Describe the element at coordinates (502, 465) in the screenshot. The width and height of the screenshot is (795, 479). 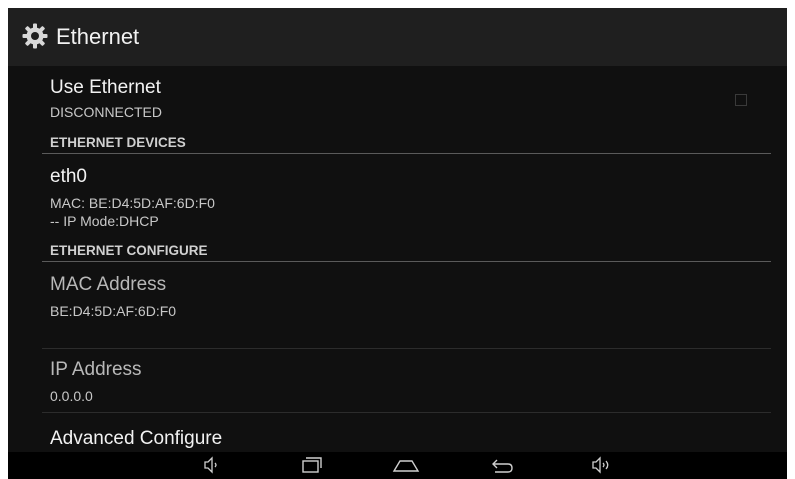
I see `back-icon` at that location.